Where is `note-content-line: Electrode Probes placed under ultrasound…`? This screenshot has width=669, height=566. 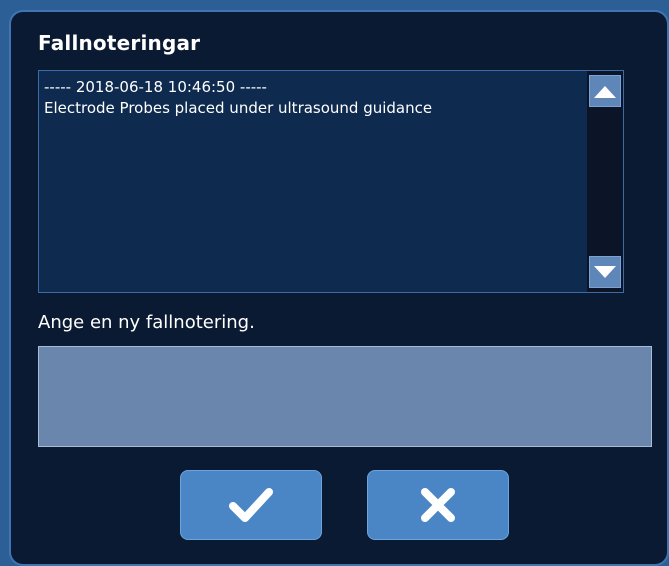 note-content-line: Electrode Probes placed under ultrasound… is located at coordinates (238, 108).